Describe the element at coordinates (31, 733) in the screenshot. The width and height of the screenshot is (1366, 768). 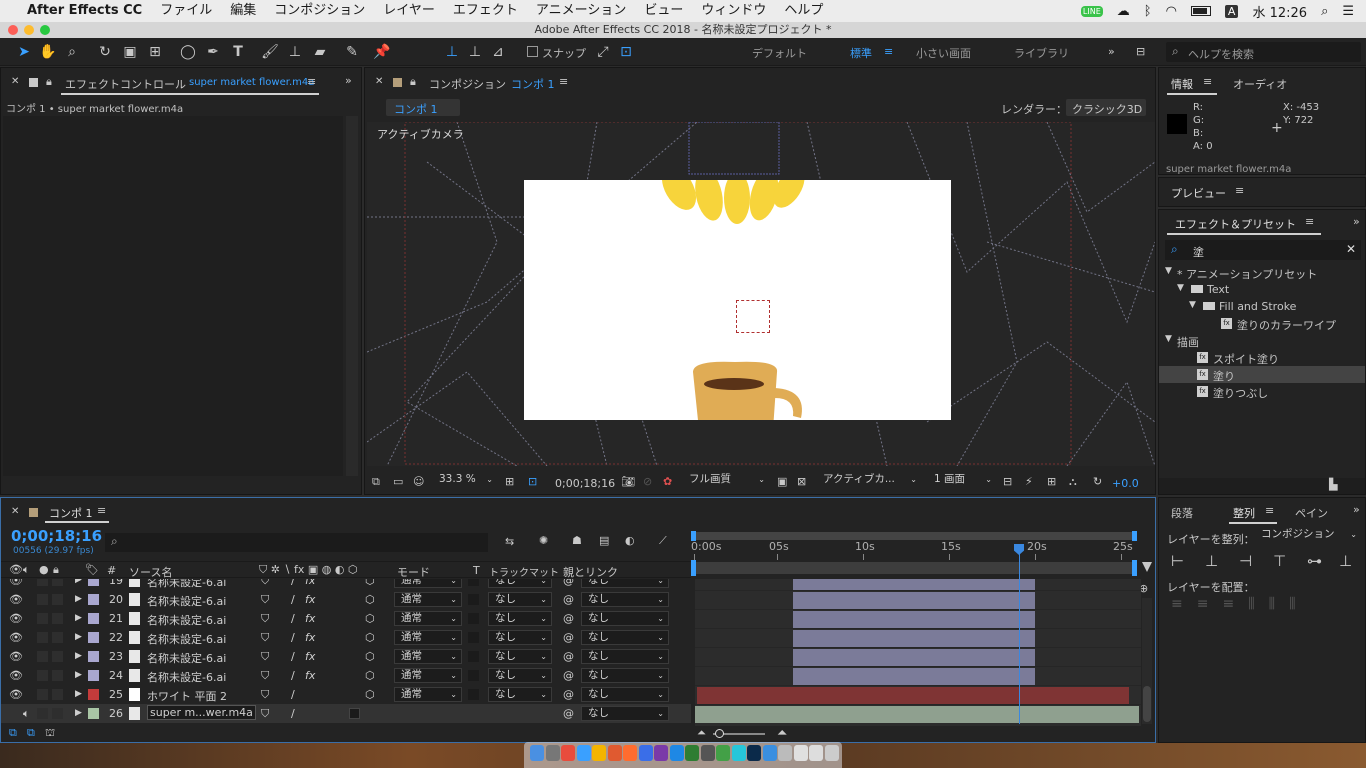
I see `transfer-controls-toggle-icon: ⧉` at that location.